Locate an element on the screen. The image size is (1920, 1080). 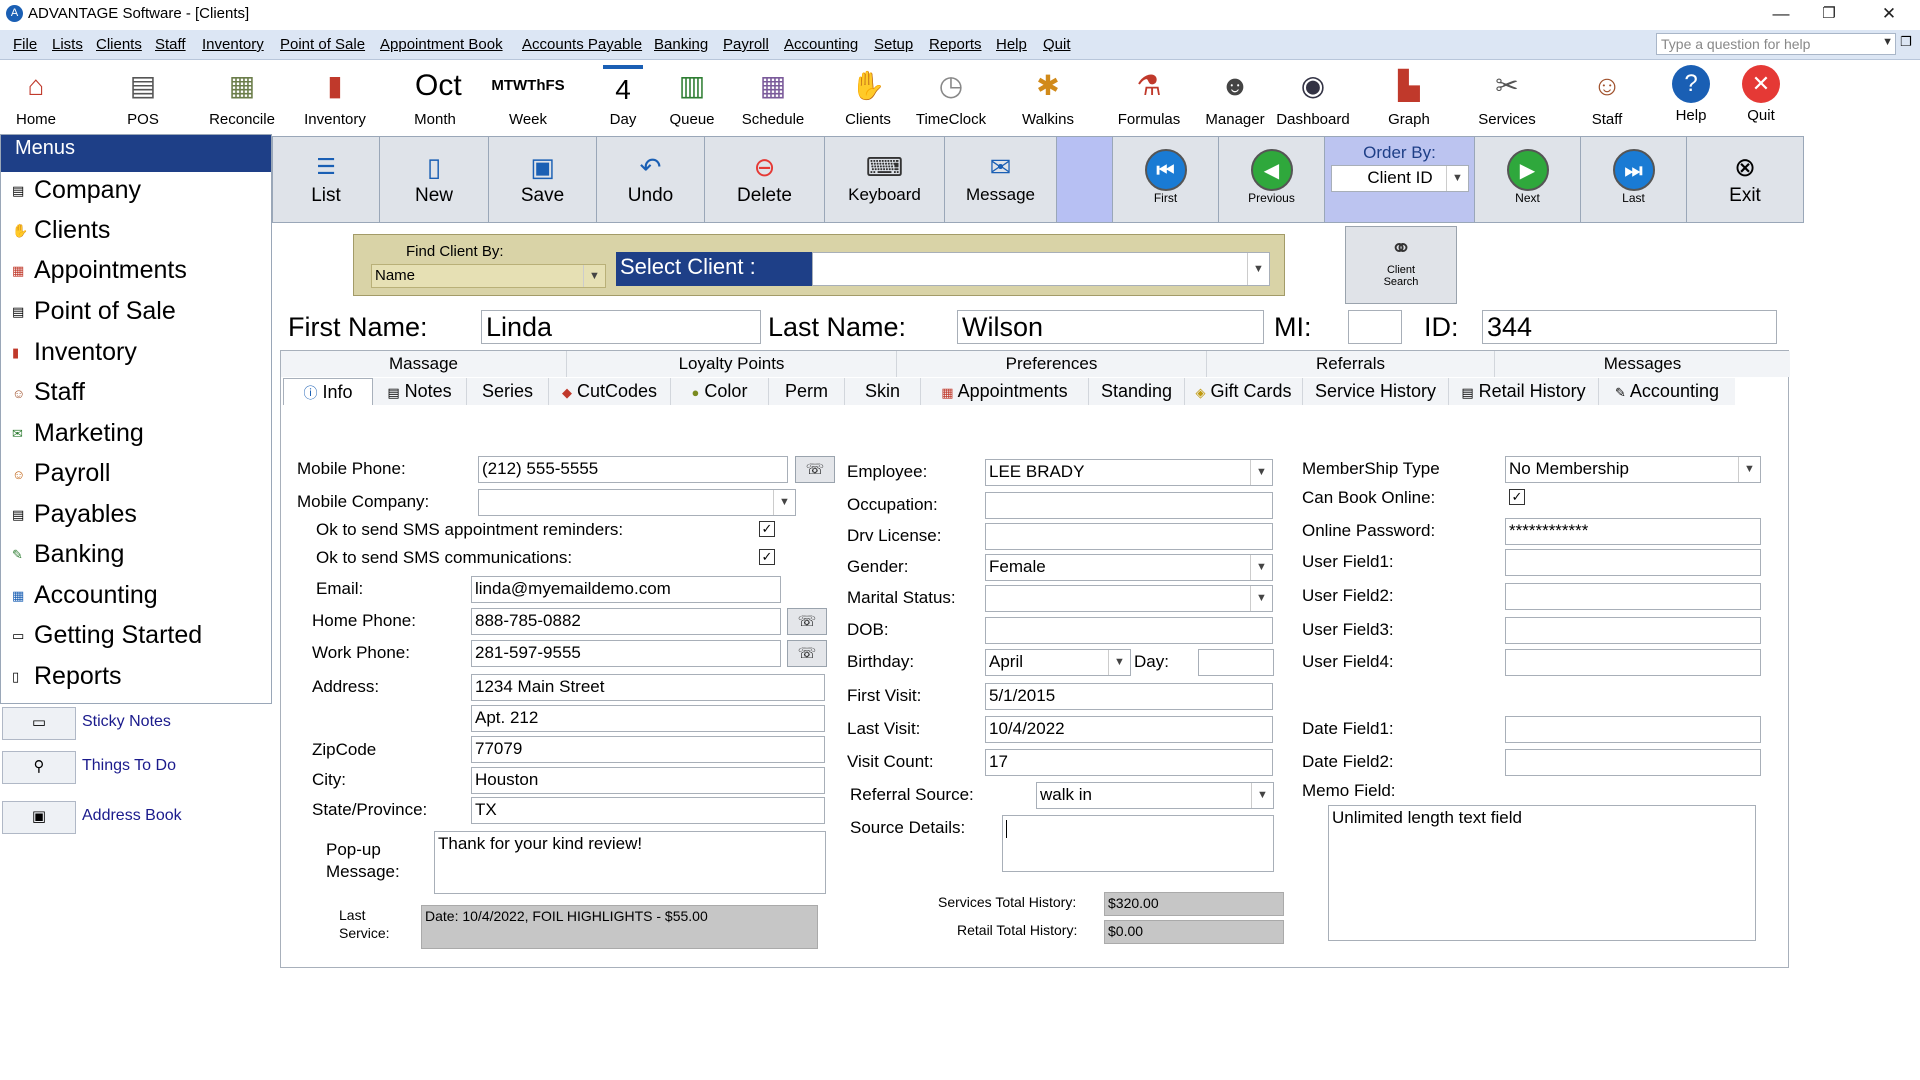
pin-icon: ⚲ is located at coordinates (39, 767).